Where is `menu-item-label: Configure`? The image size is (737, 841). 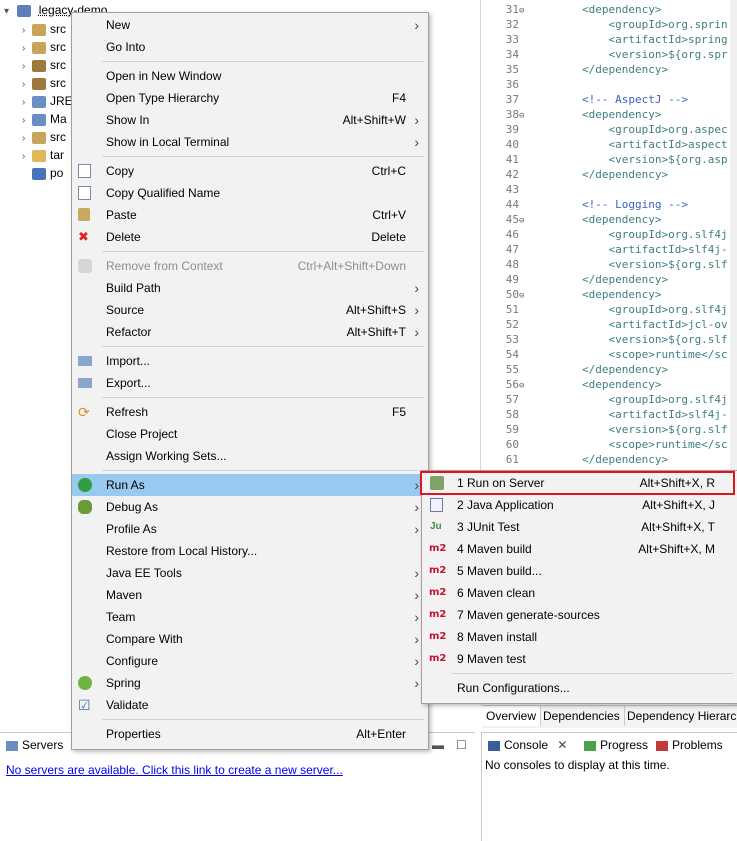 menu-item-label: Configure is located at coordinates (132, 661).